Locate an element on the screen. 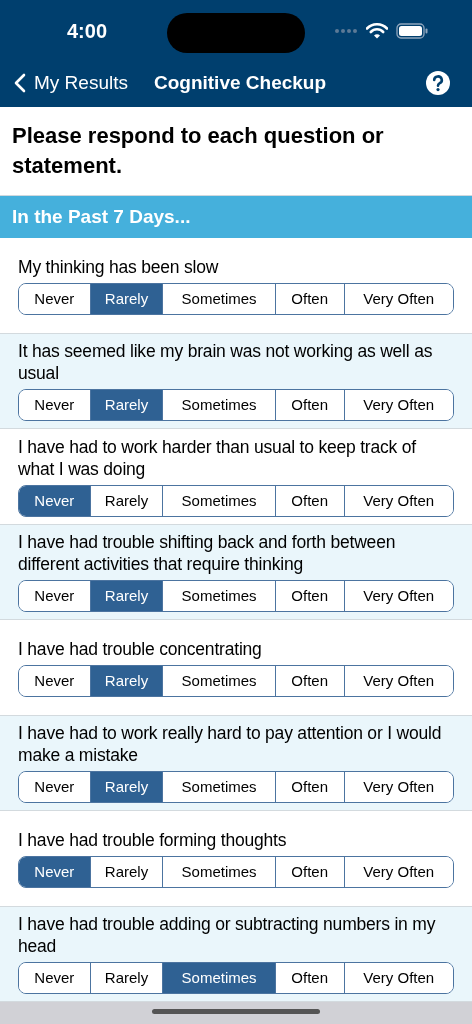 The width and height of the screenshot is (472, 1024). help-icon is located at coordinates (438, 83).